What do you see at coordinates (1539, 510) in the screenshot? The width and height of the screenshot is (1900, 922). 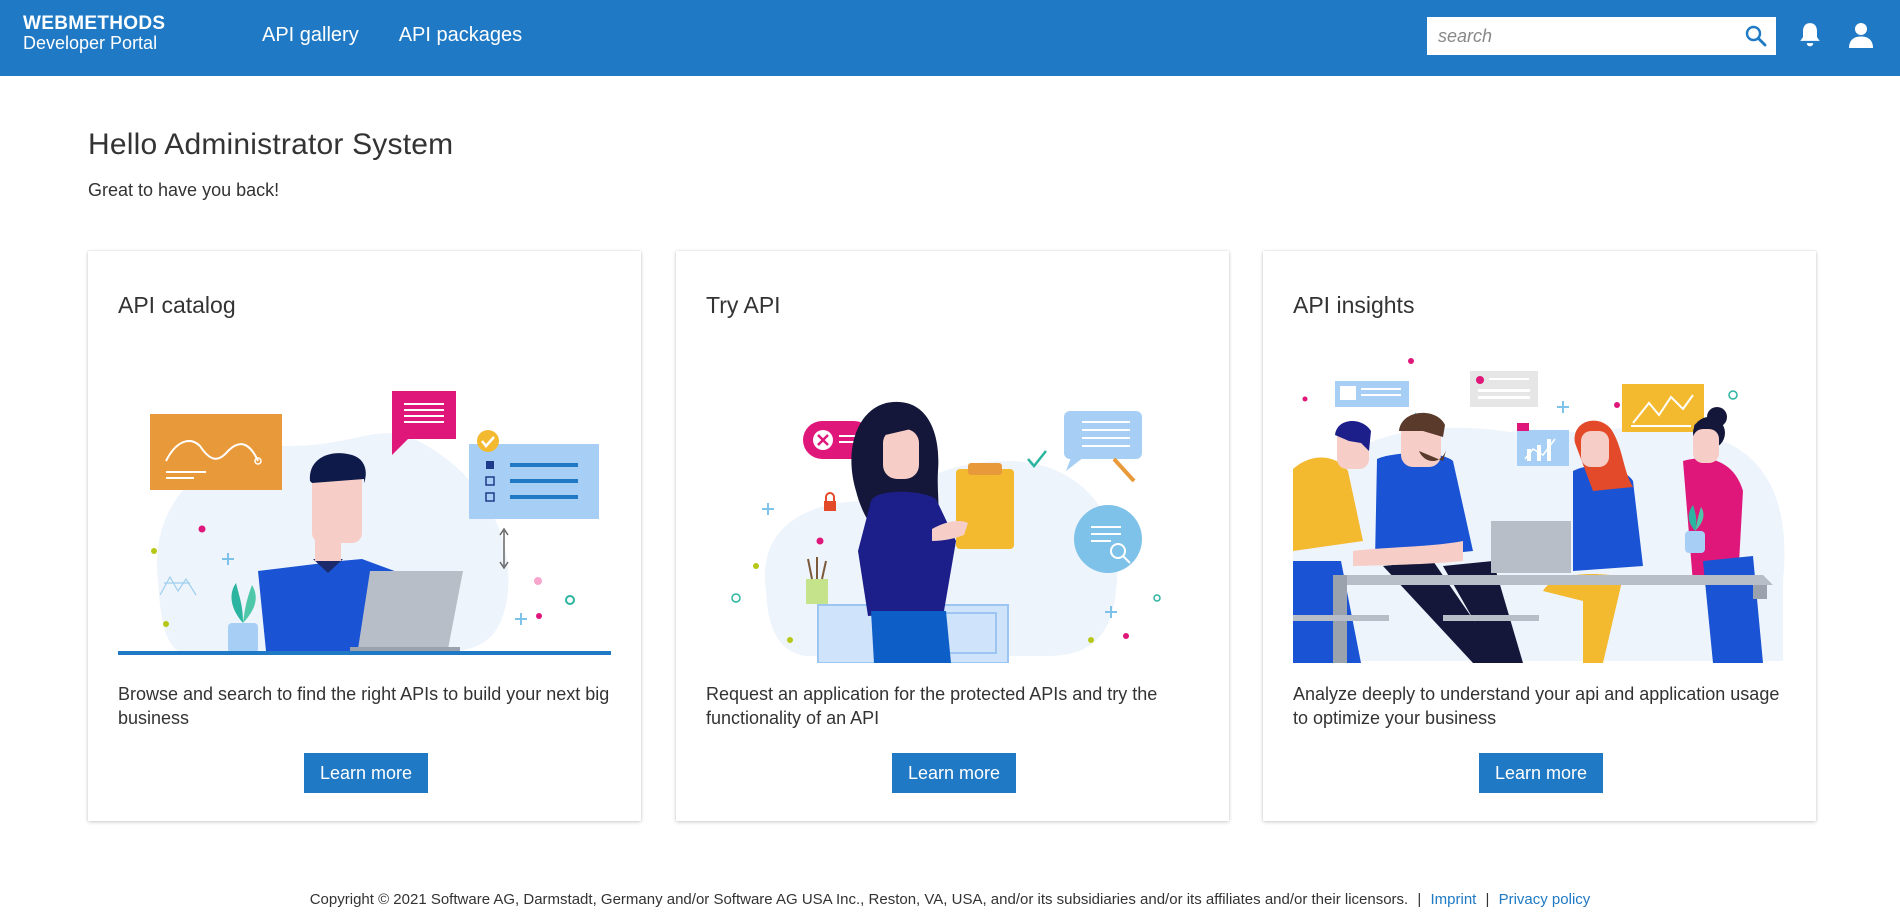 I see `api-insights-illustration` at bounding box center [1539, 510].